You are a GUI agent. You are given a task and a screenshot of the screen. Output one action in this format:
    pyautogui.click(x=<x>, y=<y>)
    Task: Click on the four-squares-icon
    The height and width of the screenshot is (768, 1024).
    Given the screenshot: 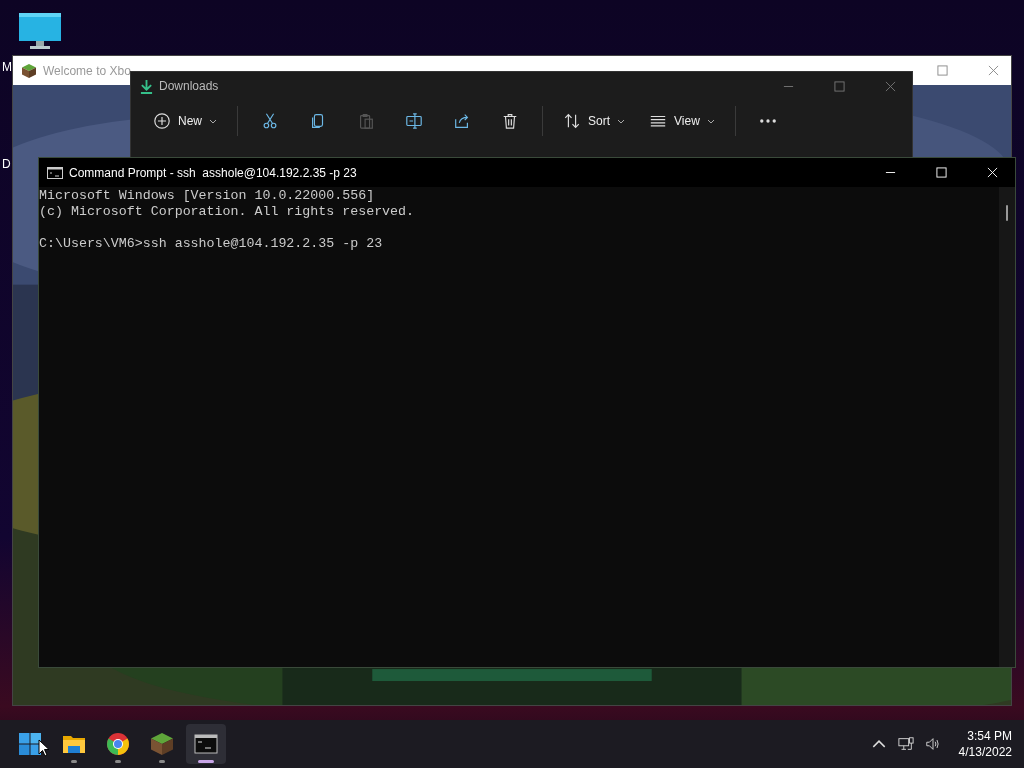 What is the action you would take?
    pyautogui.click(x=30, y=744)
    